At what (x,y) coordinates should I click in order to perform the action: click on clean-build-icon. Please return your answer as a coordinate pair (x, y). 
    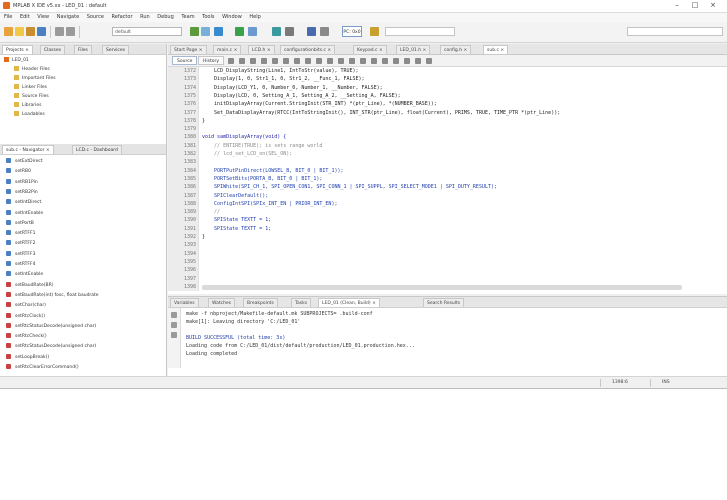
    Looking at the image, I should click on (205, 31).